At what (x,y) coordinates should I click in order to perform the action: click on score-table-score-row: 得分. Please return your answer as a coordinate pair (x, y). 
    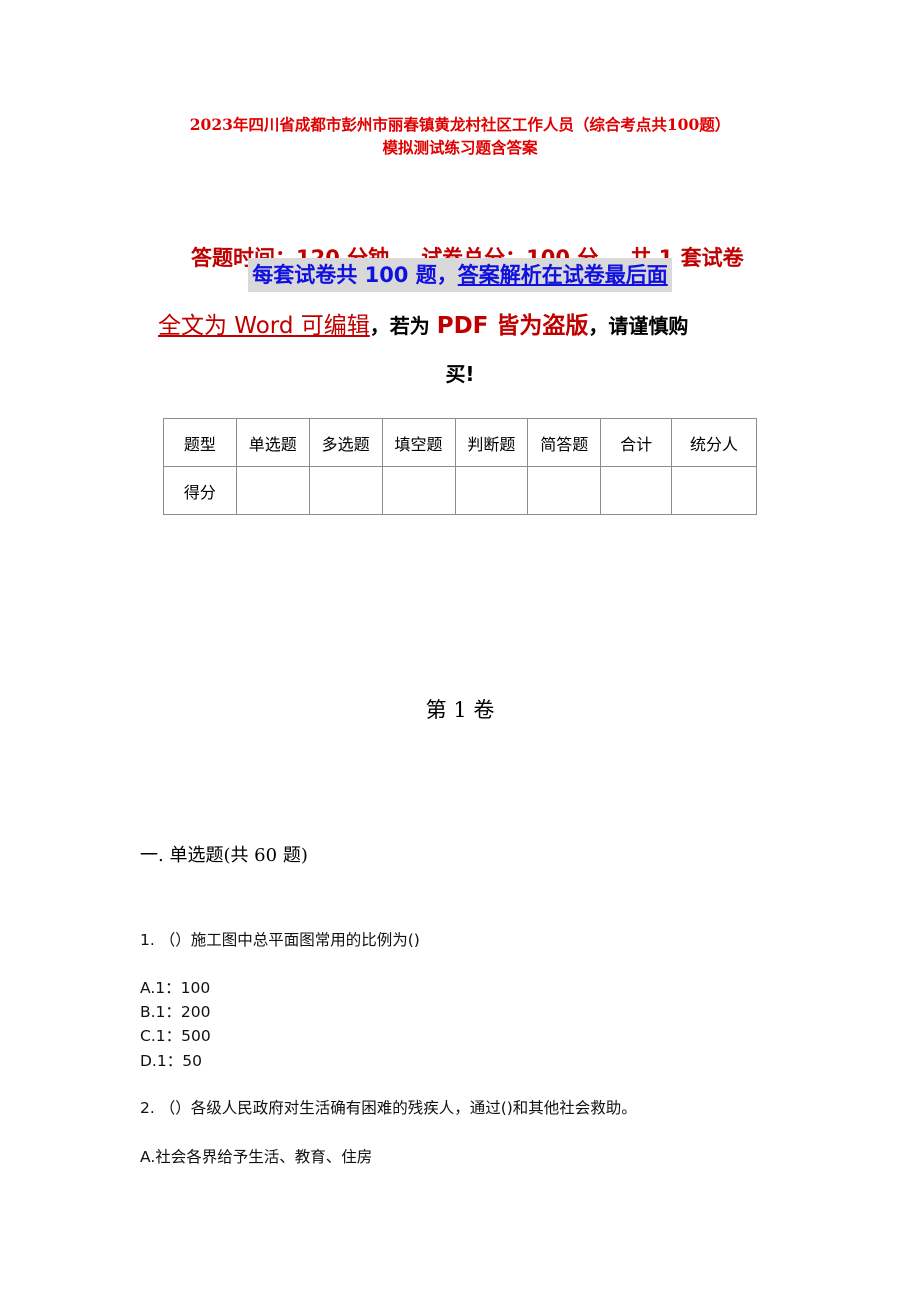
    Looking at the image, I should click on (460, 490).